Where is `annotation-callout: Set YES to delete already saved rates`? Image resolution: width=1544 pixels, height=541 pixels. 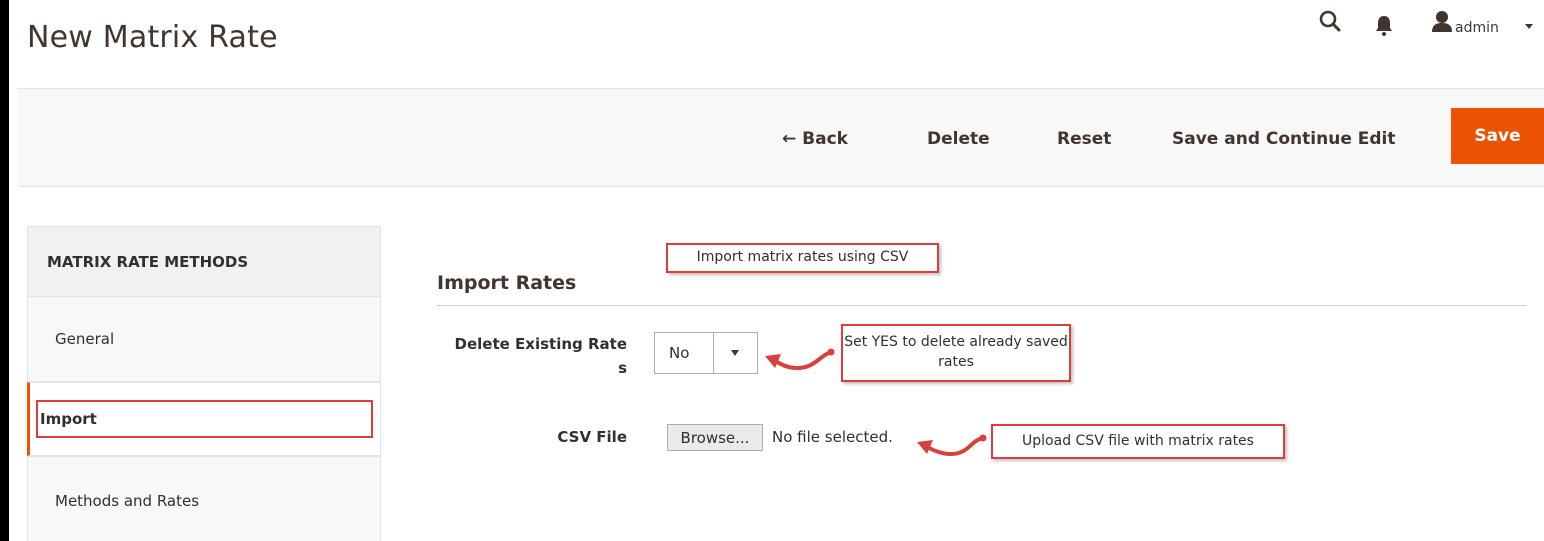 annotation-callout: Set YES to delete already saved rates is located at coordinates (956, 353).